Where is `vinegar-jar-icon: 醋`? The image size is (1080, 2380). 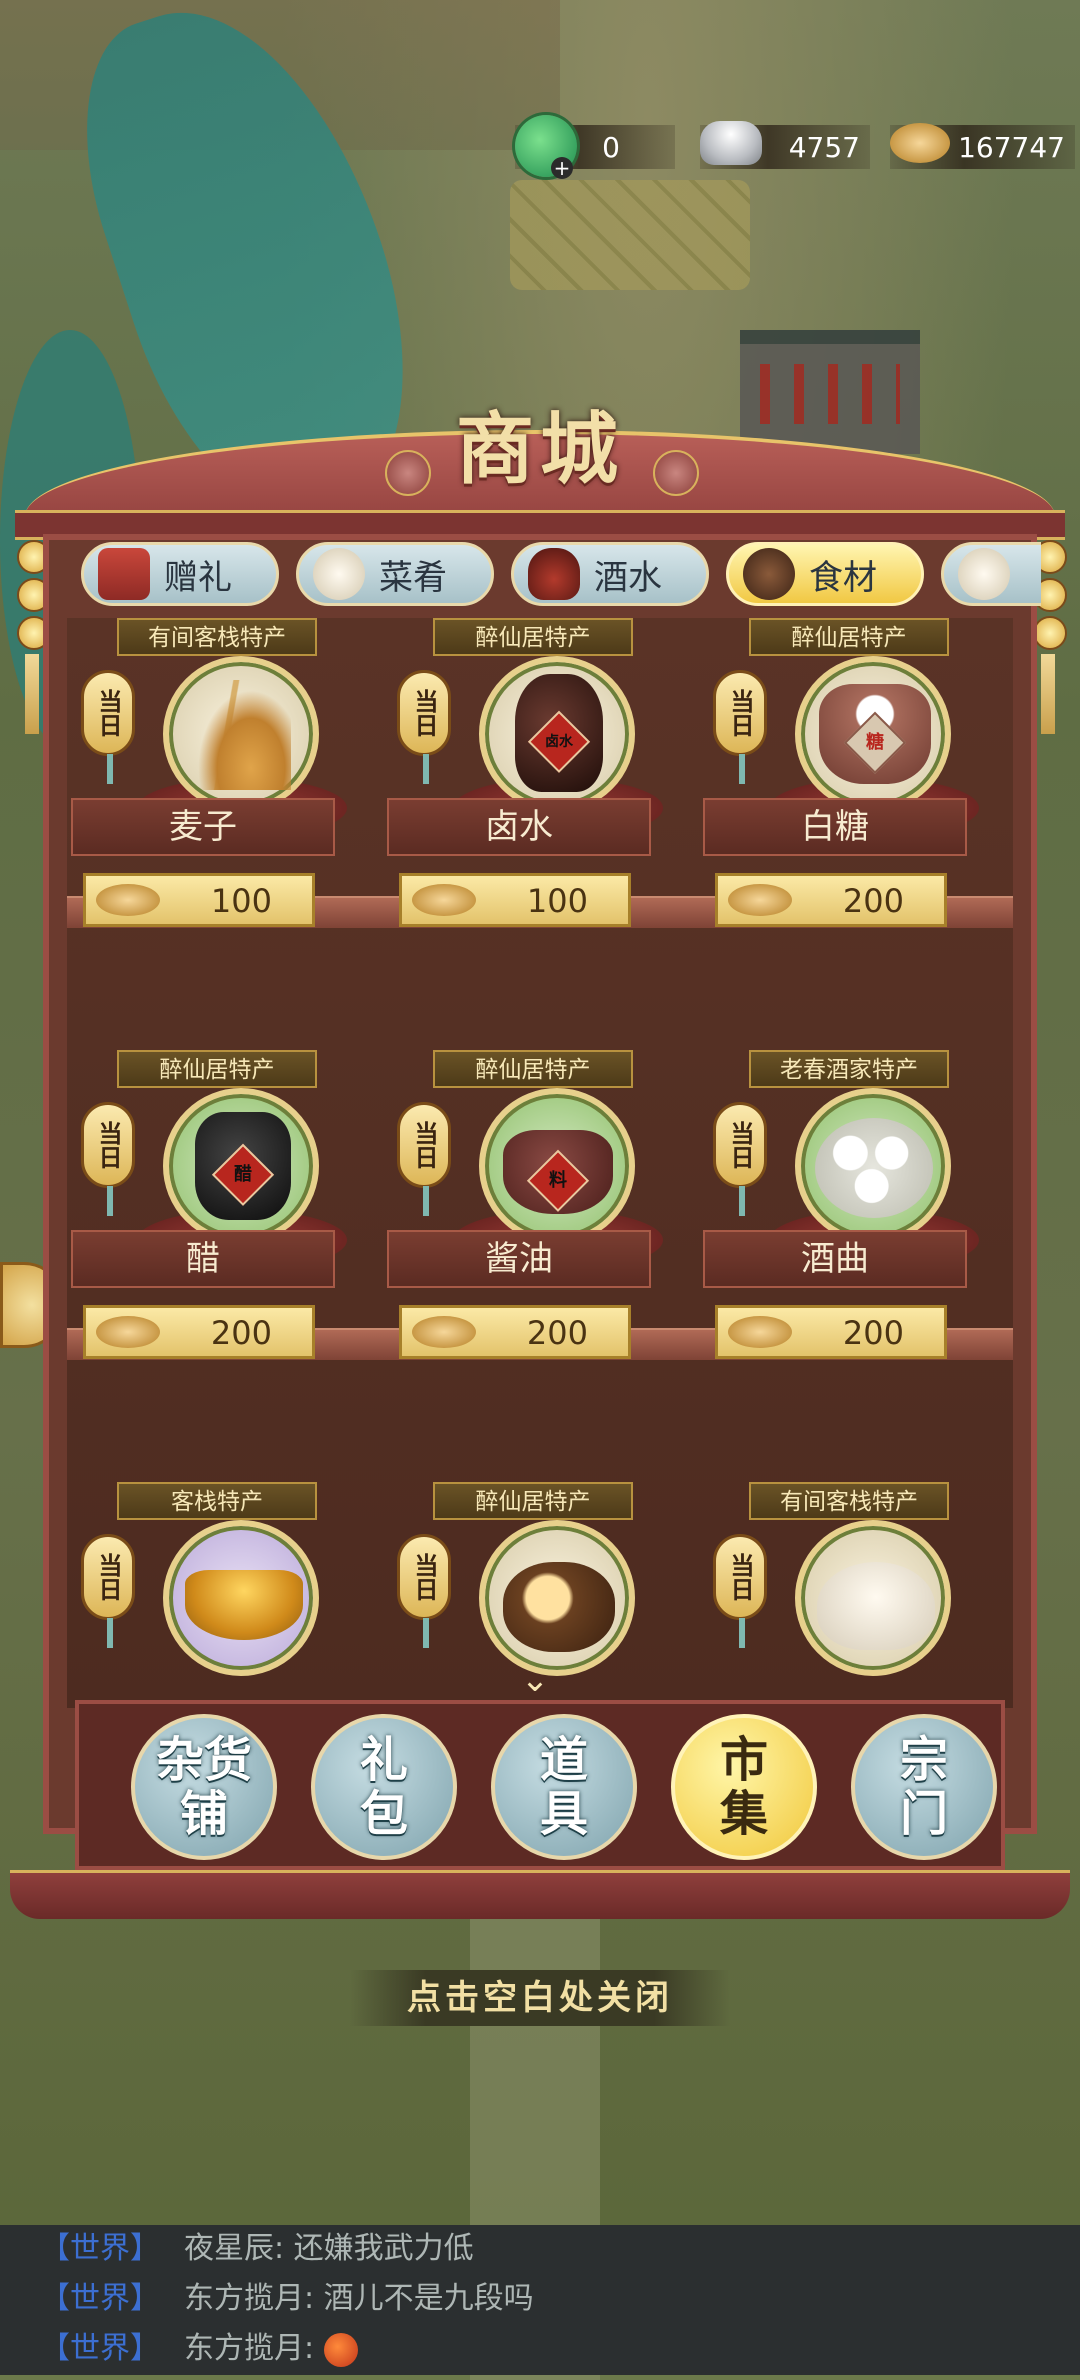 vinegar-jar-icon: 醋 is located at coordinates (243, 1166).